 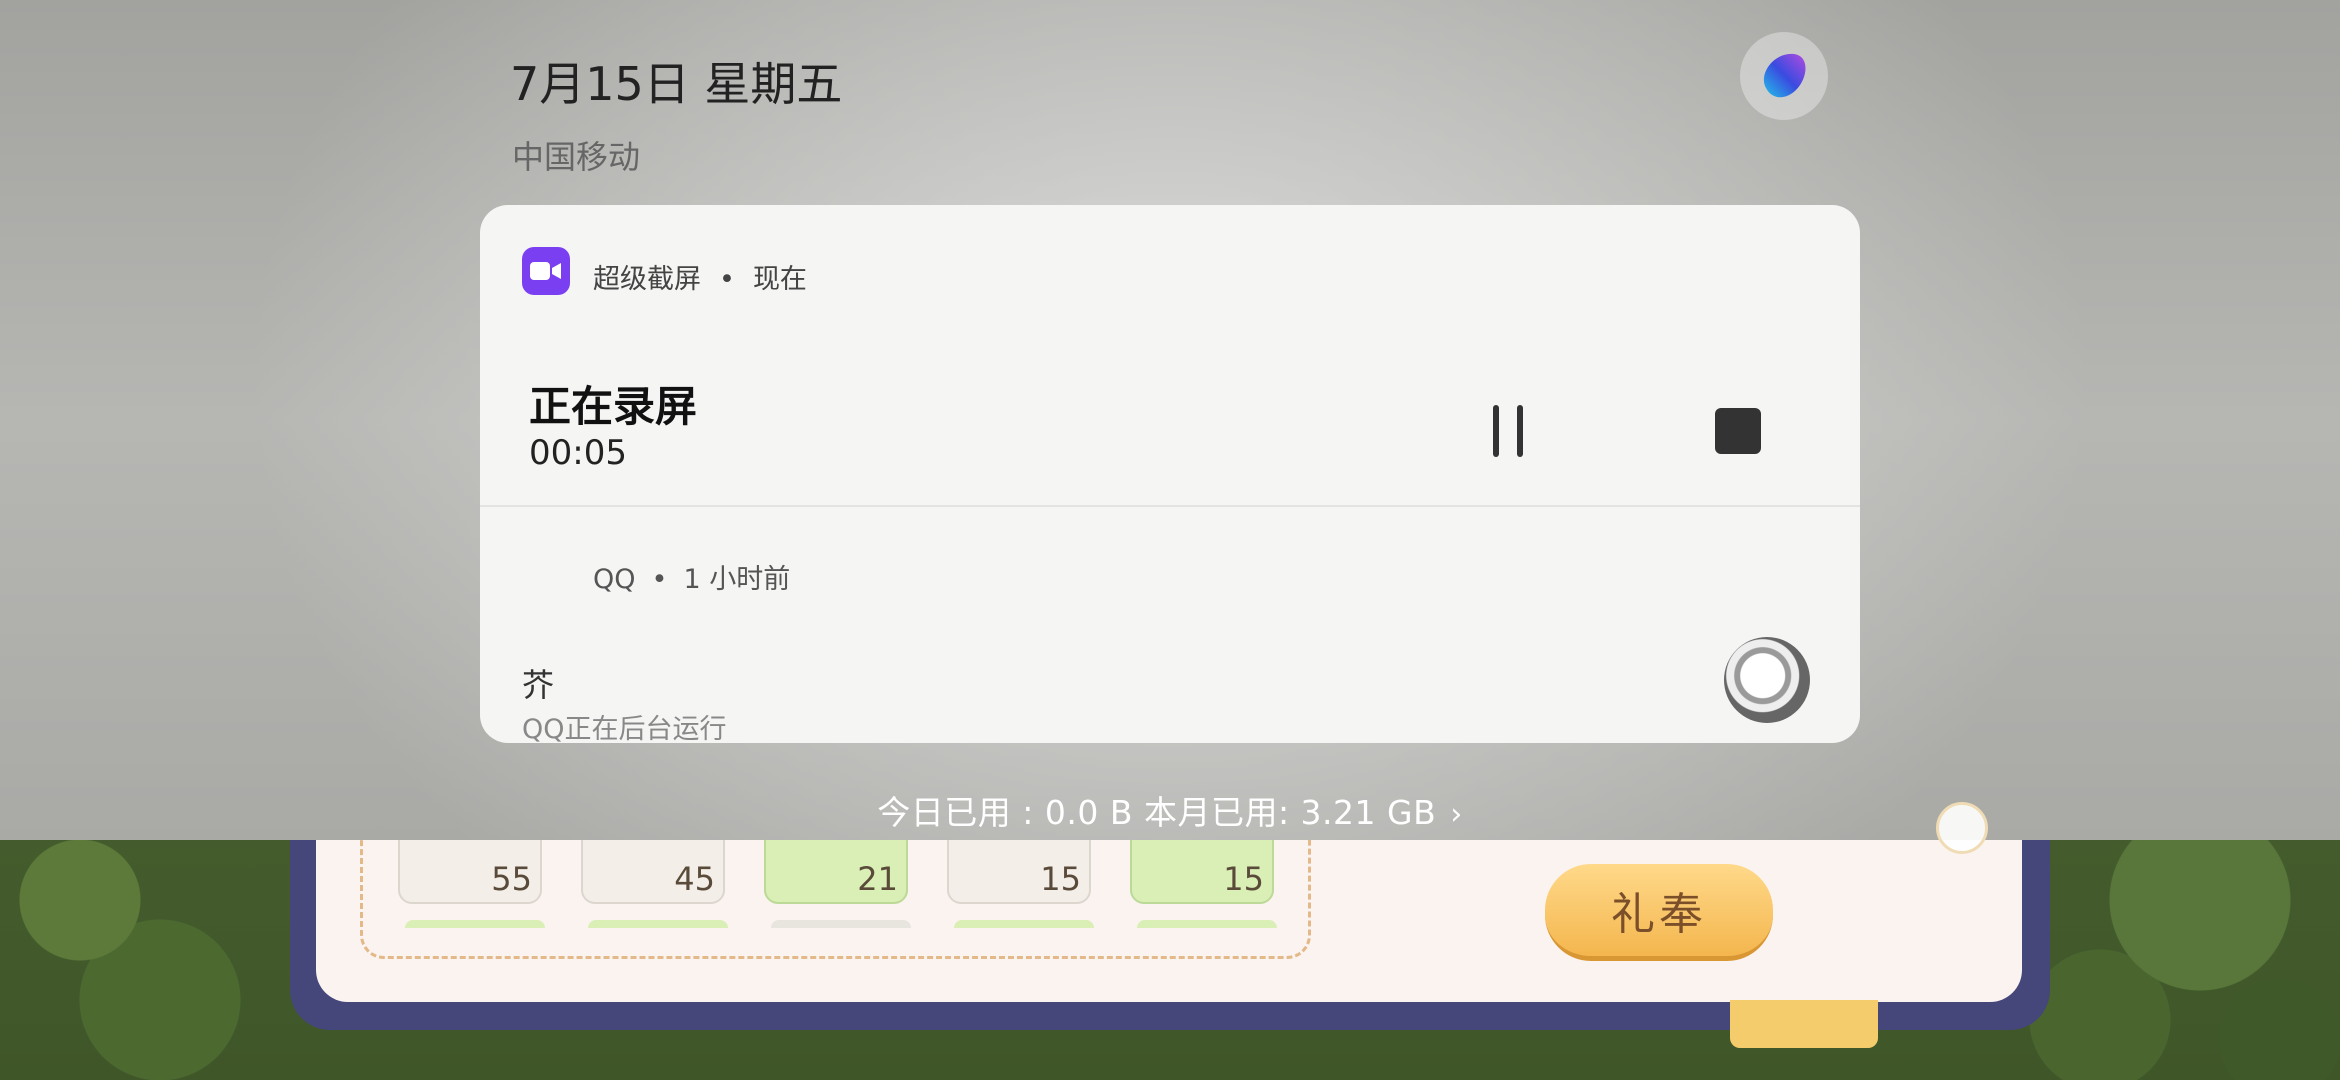 I want to click on pause-icon, so click(x=1496, y=431).